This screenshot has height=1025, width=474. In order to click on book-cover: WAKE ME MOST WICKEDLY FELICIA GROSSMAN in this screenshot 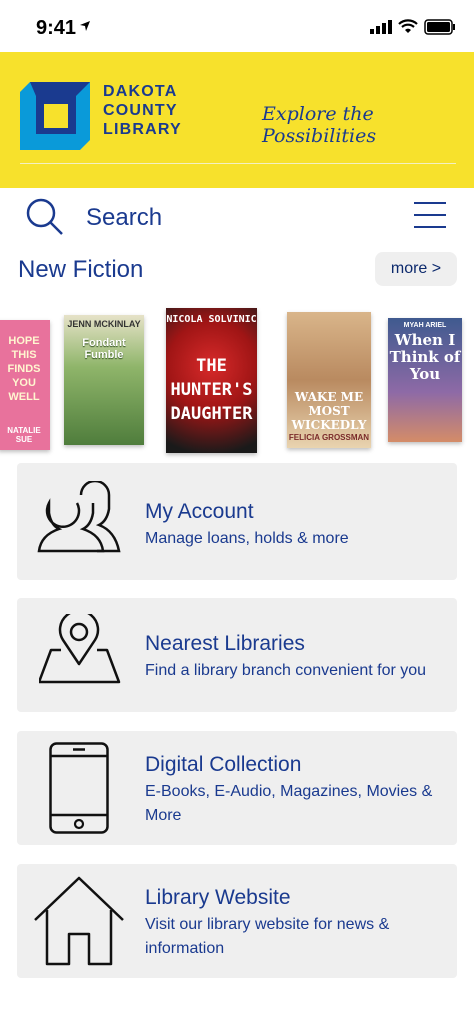, I will do `click(329, 380)`.